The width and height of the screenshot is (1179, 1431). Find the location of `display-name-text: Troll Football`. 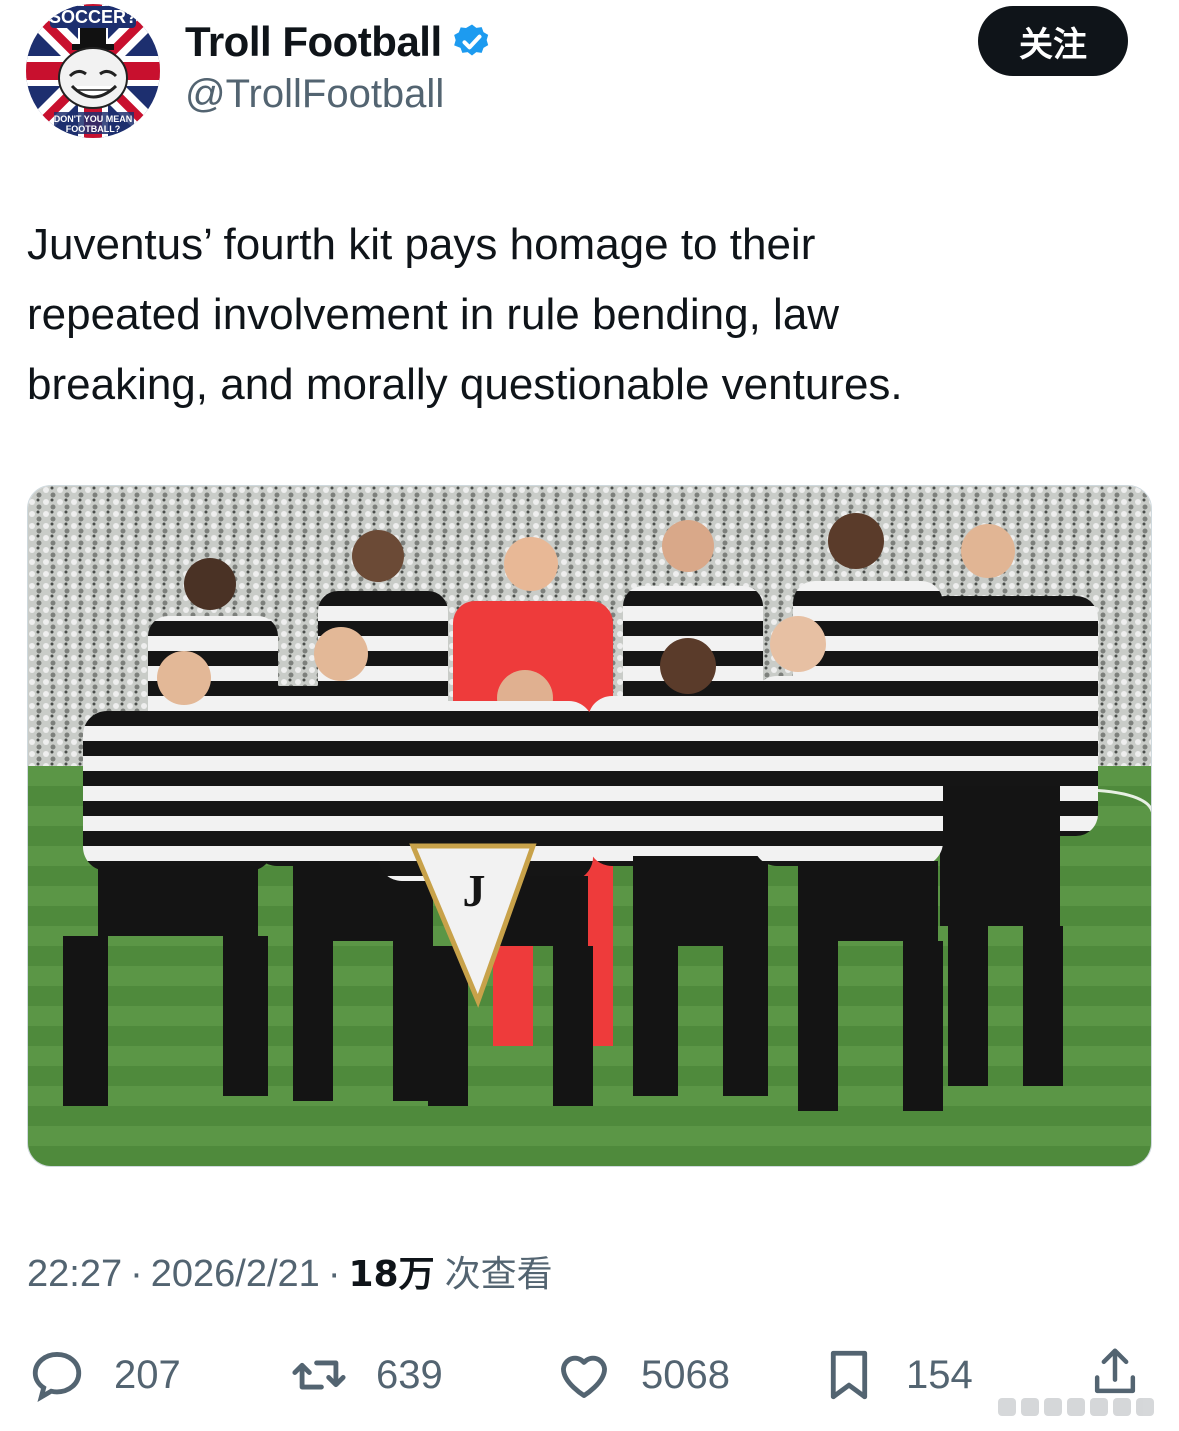

display-name-text: Troll Football is located at coordinates (313, 42).